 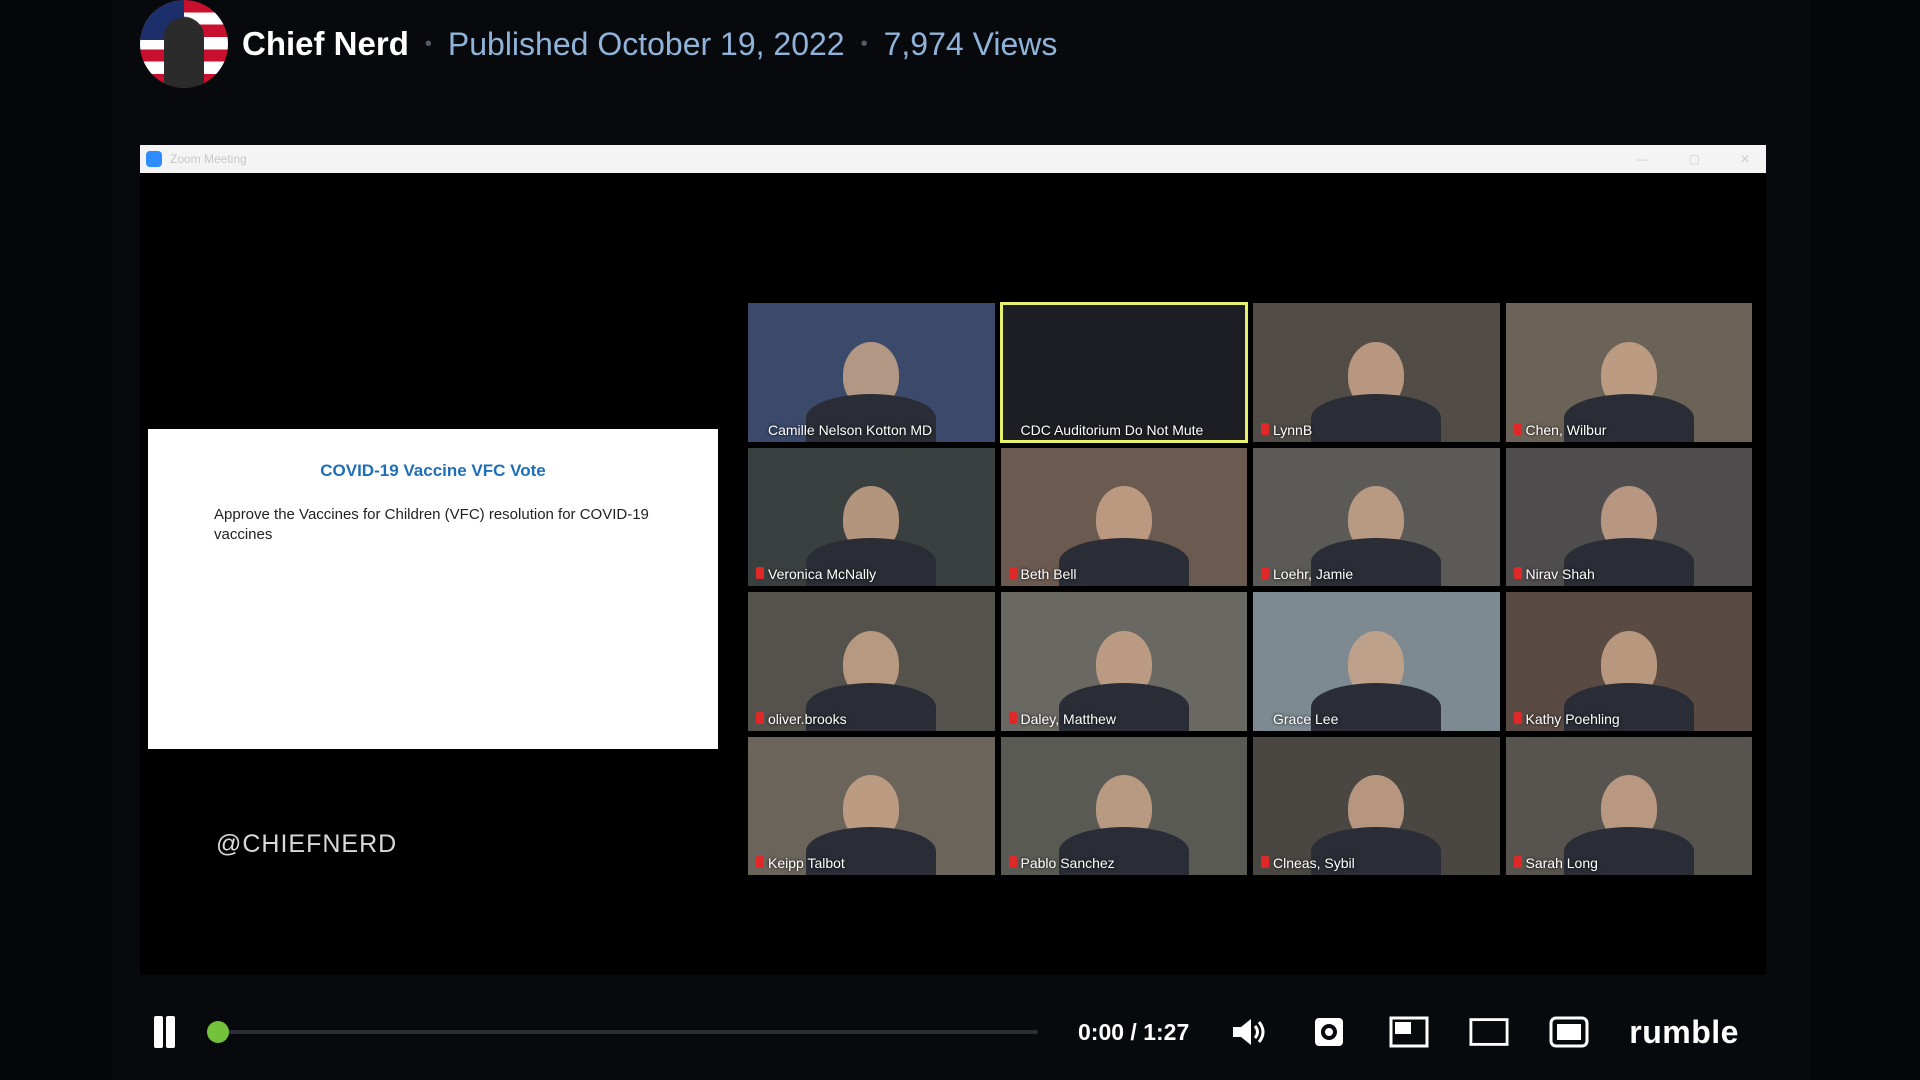 What do you see at coordinates (1409, 1032) in the screenshot?
I see `pip-icon` at bounding box center [1409, 1032].